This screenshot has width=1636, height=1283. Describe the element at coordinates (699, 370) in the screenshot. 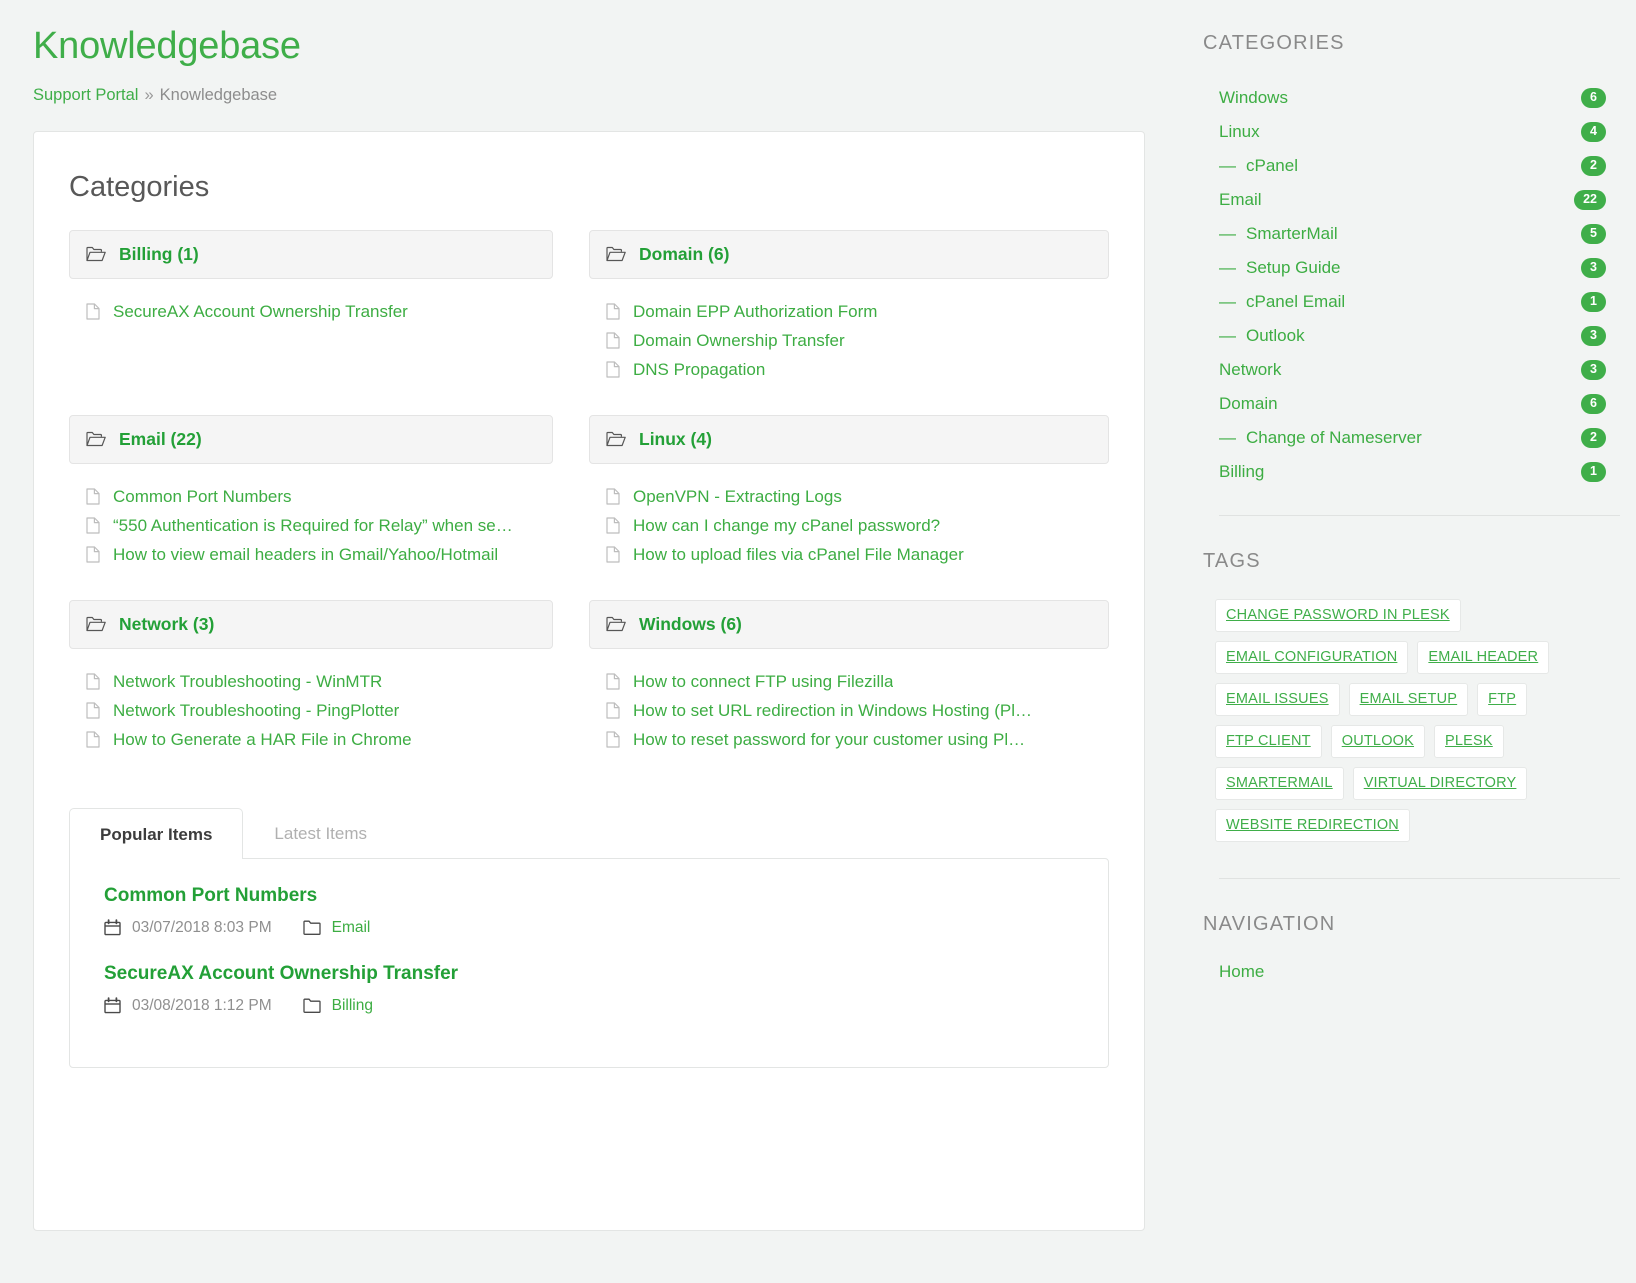

I see `category-article-link: DNS Propagation` at that location.